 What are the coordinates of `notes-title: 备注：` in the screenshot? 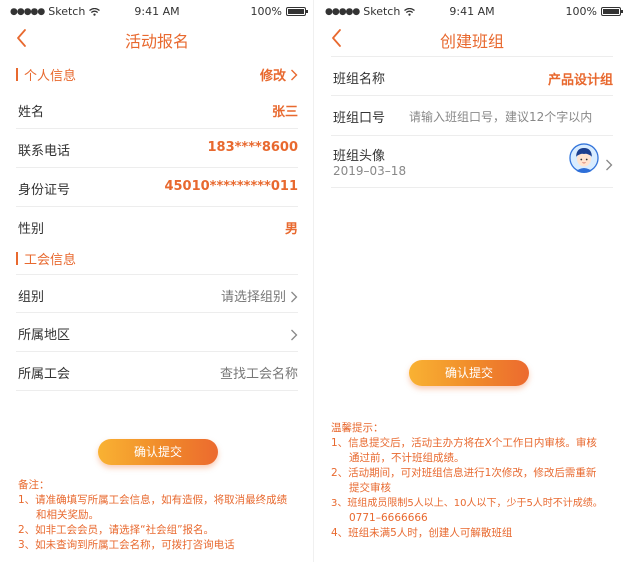 It's located at (34, 485).